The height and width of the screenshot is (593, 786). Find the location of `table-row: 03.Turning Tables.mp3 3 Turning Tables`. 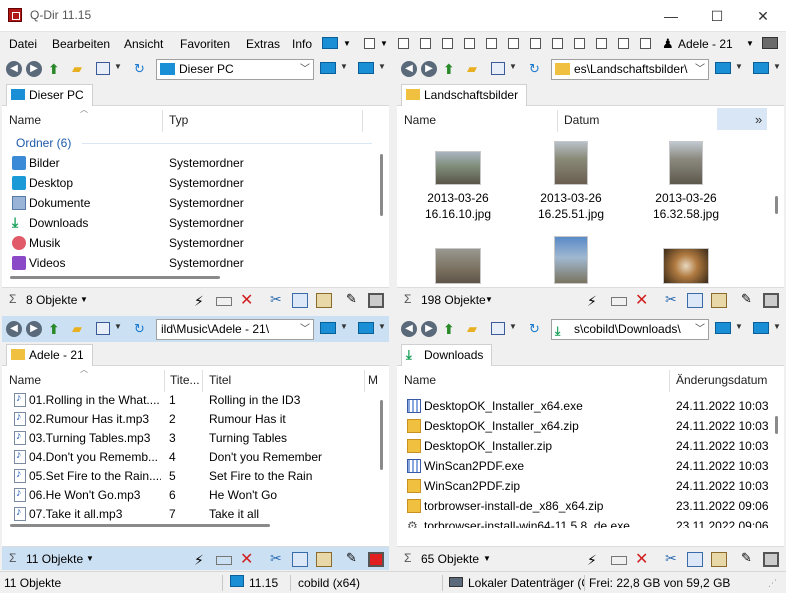

table-row: 03.Turning Tables.mp3 3 Turning Tables is located at coordinates (195, 438).